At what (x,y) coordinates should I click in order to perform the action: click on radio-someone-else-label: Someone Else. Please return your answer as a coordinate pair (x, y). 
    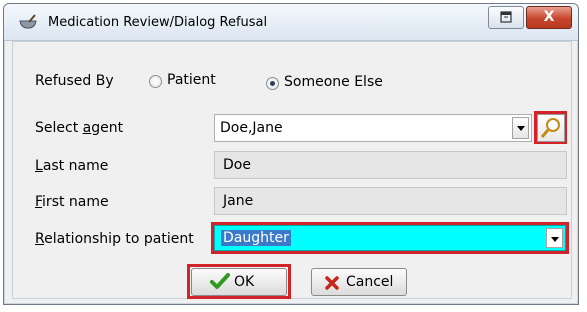
    Looking at the image, I should click on (333, 82).